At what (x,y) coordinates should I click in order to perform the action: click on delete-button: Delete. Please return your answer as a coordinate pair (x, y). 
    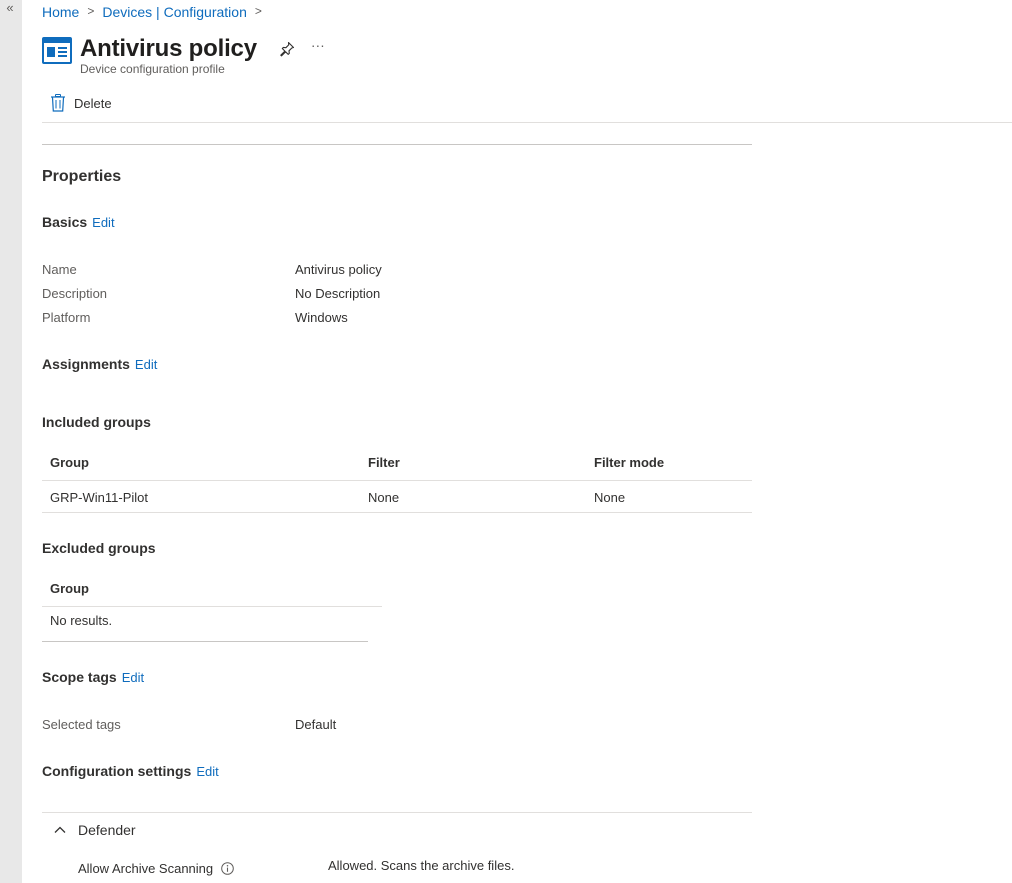
    Looking at the image, I should click on (77, 103).